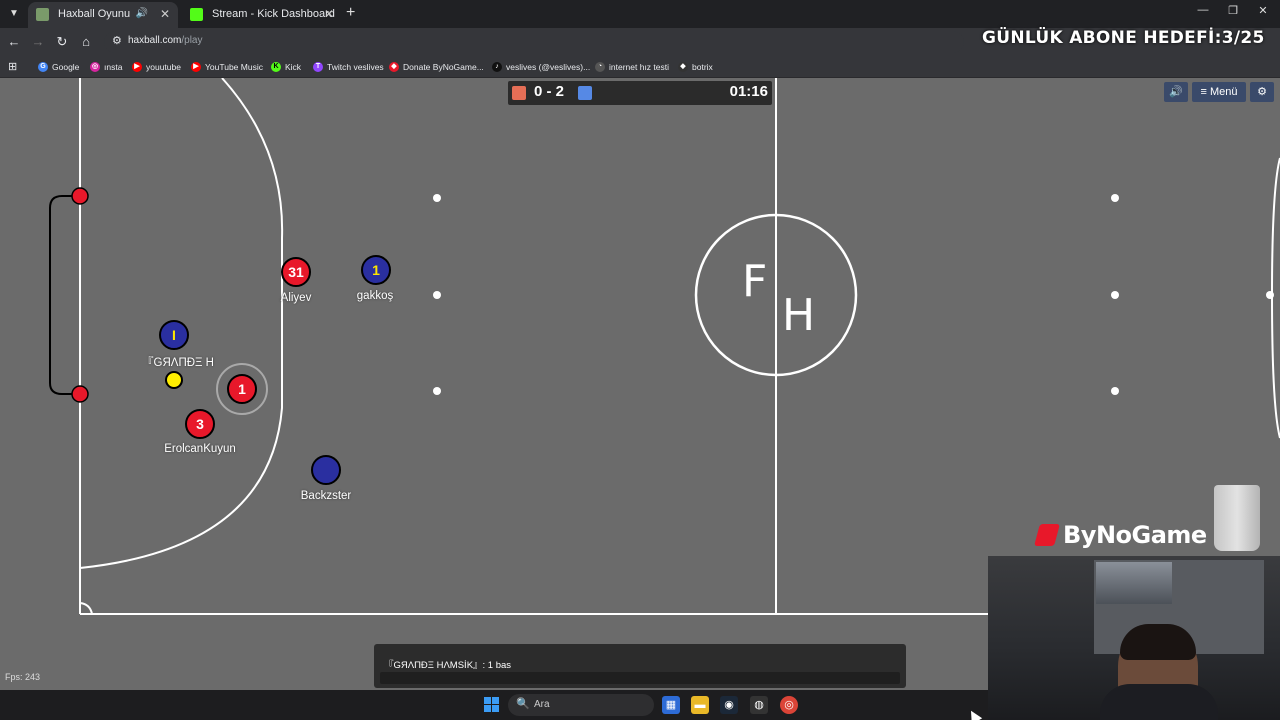  What do you see at coordinates (326, 470) in the screenshot?
I see `player-disc` at bounding box center [326, 470].